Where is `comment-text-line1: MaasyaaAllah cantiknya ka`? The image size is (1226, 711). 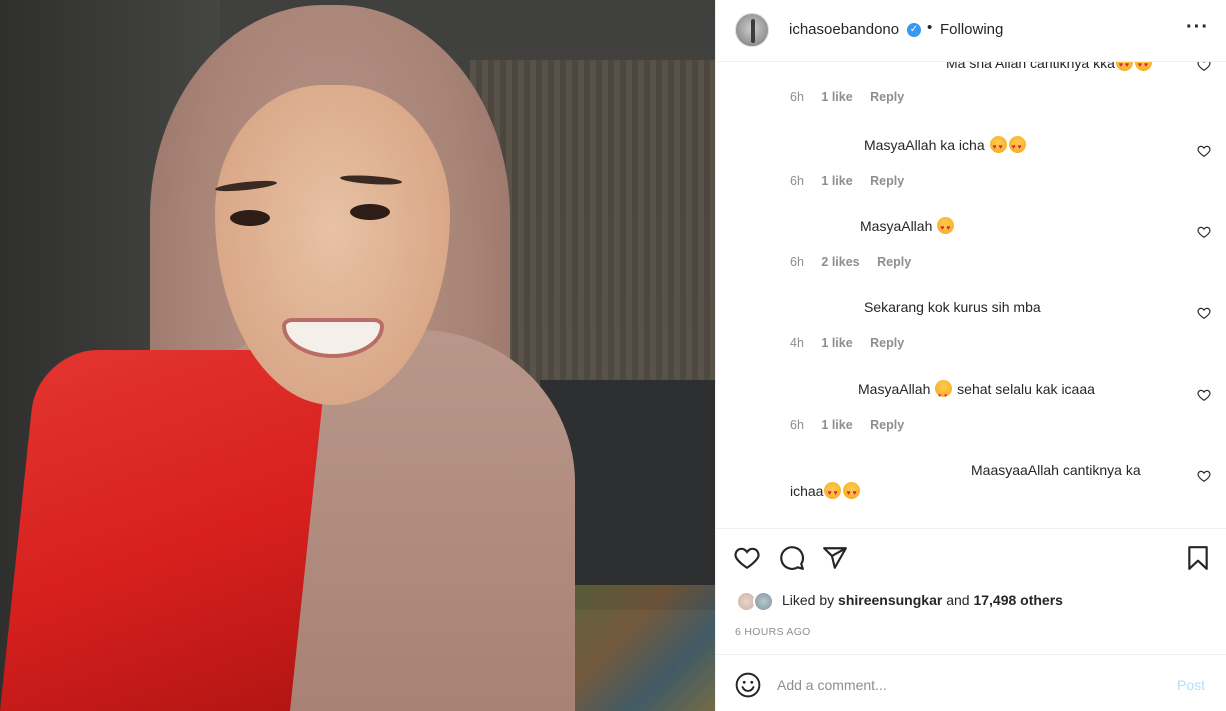 comment-text-line1: MaasyaaAllah cantiknya ka is located at coordinates (1056, 470).